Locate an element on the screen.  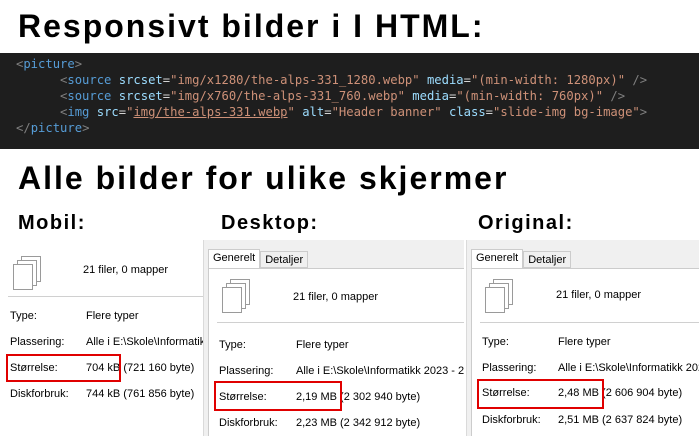
code-line-open: <picture> is located at coordinates (49, 64).